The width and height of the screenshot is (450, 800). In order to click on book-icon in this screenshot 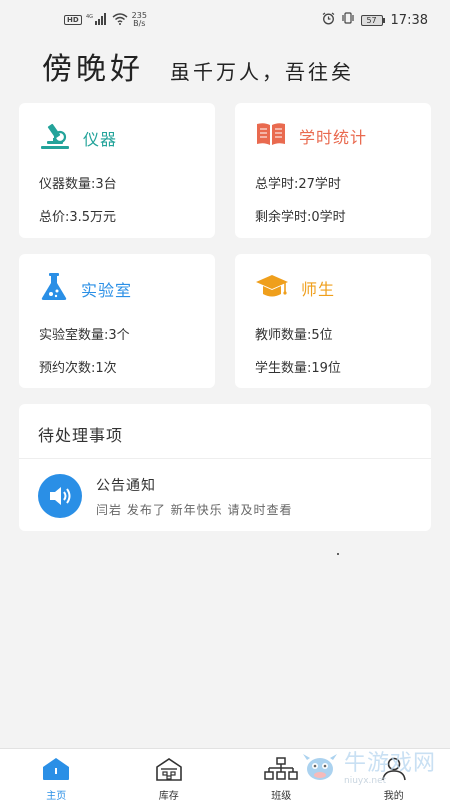, I will do `click(271, 136)`.